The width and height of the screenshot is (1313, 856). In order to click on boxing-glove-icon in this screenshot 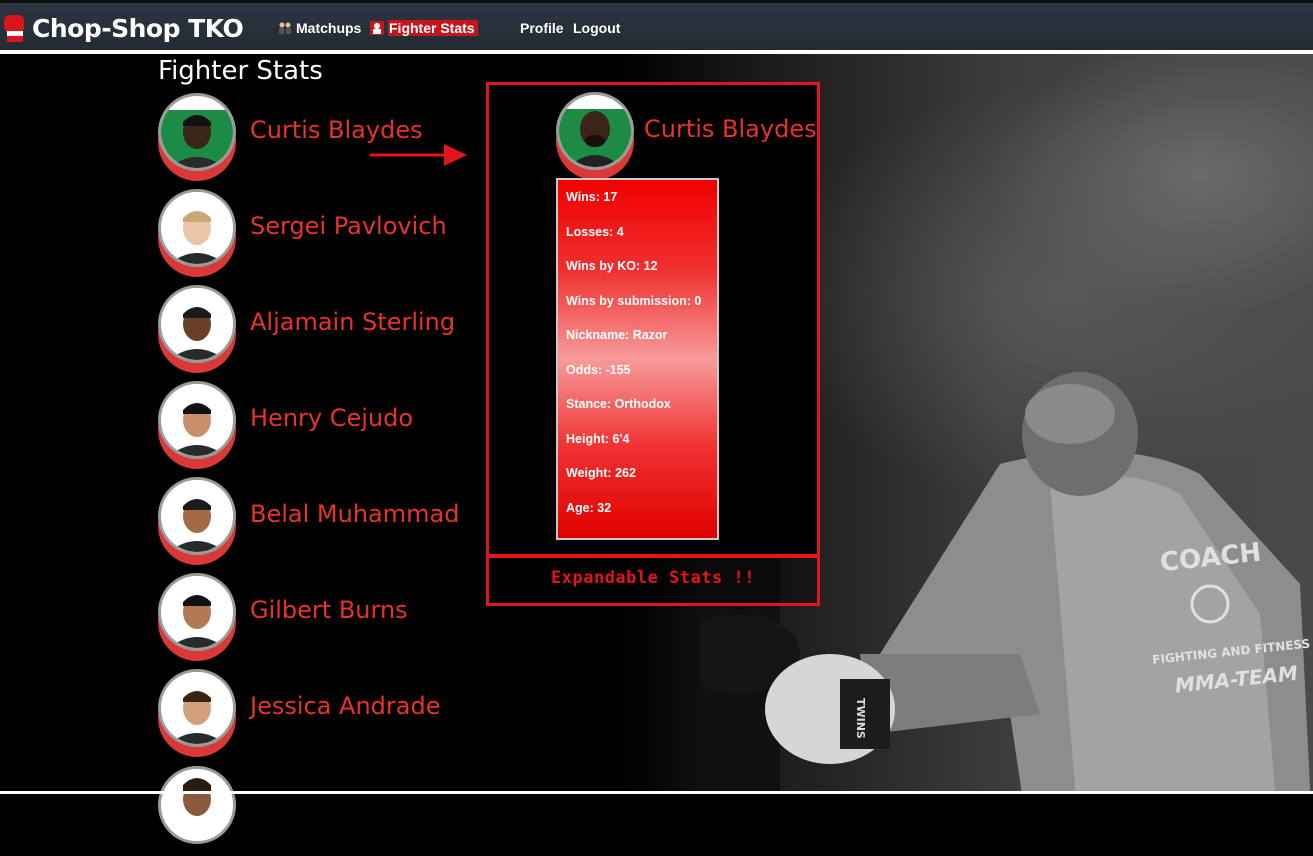, I will do `click(14, 28)`.